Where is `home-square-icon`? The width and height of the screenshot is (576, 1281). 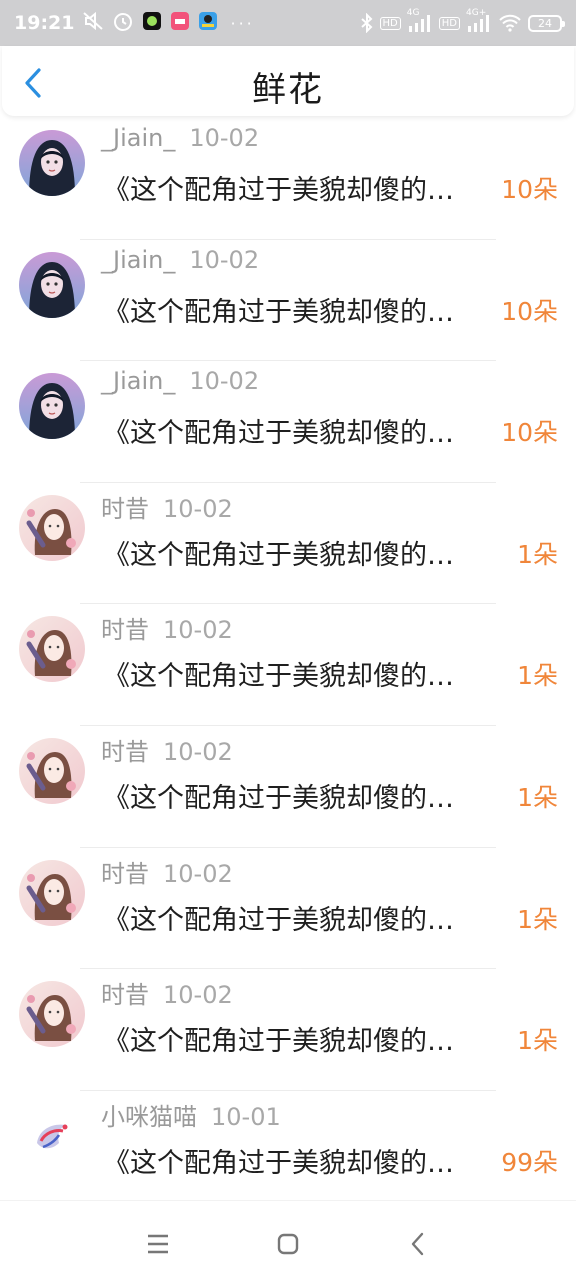 home-square-icon is located at coordinates (288, 1244).